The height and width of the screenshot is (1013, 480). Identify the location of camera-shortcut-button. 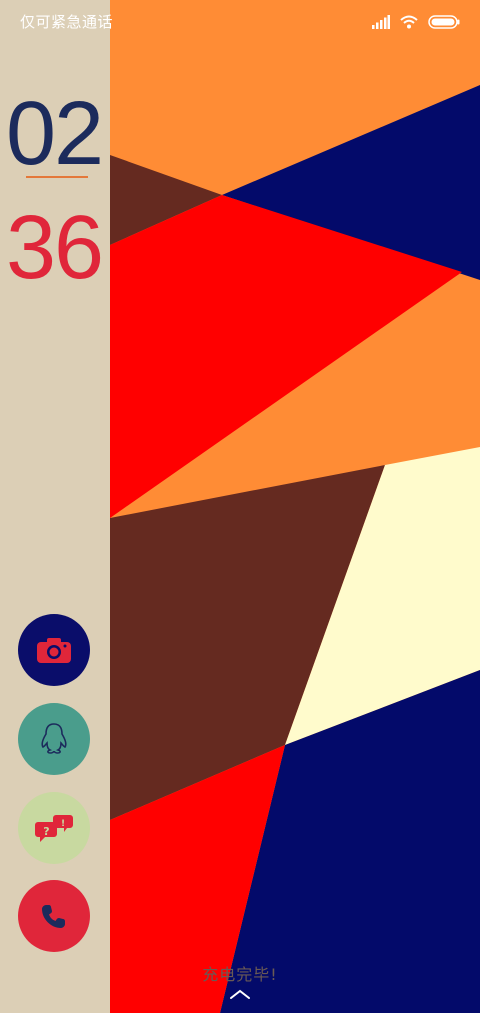
(54, 650).